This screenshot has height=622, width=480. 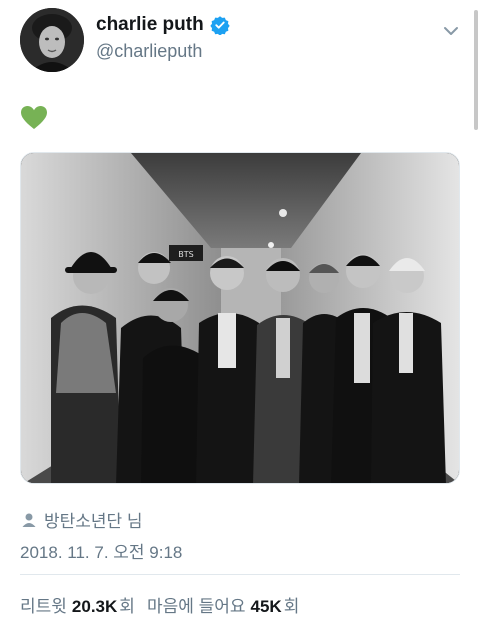 What do you see at coordinates (29, 520) in the screenshot?
I see `person-icon` at bounding box center [29, 520].